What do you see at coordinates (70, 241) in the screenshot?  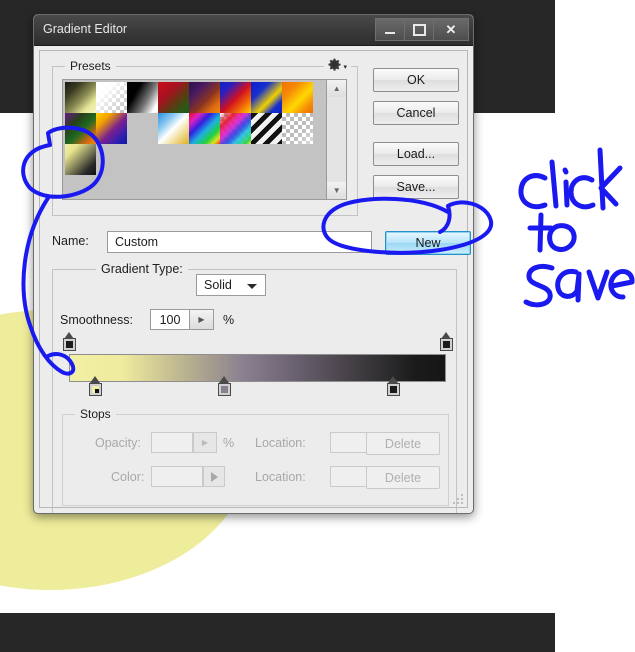 I see `name-label: Name:` at bounding box center [70, 241].